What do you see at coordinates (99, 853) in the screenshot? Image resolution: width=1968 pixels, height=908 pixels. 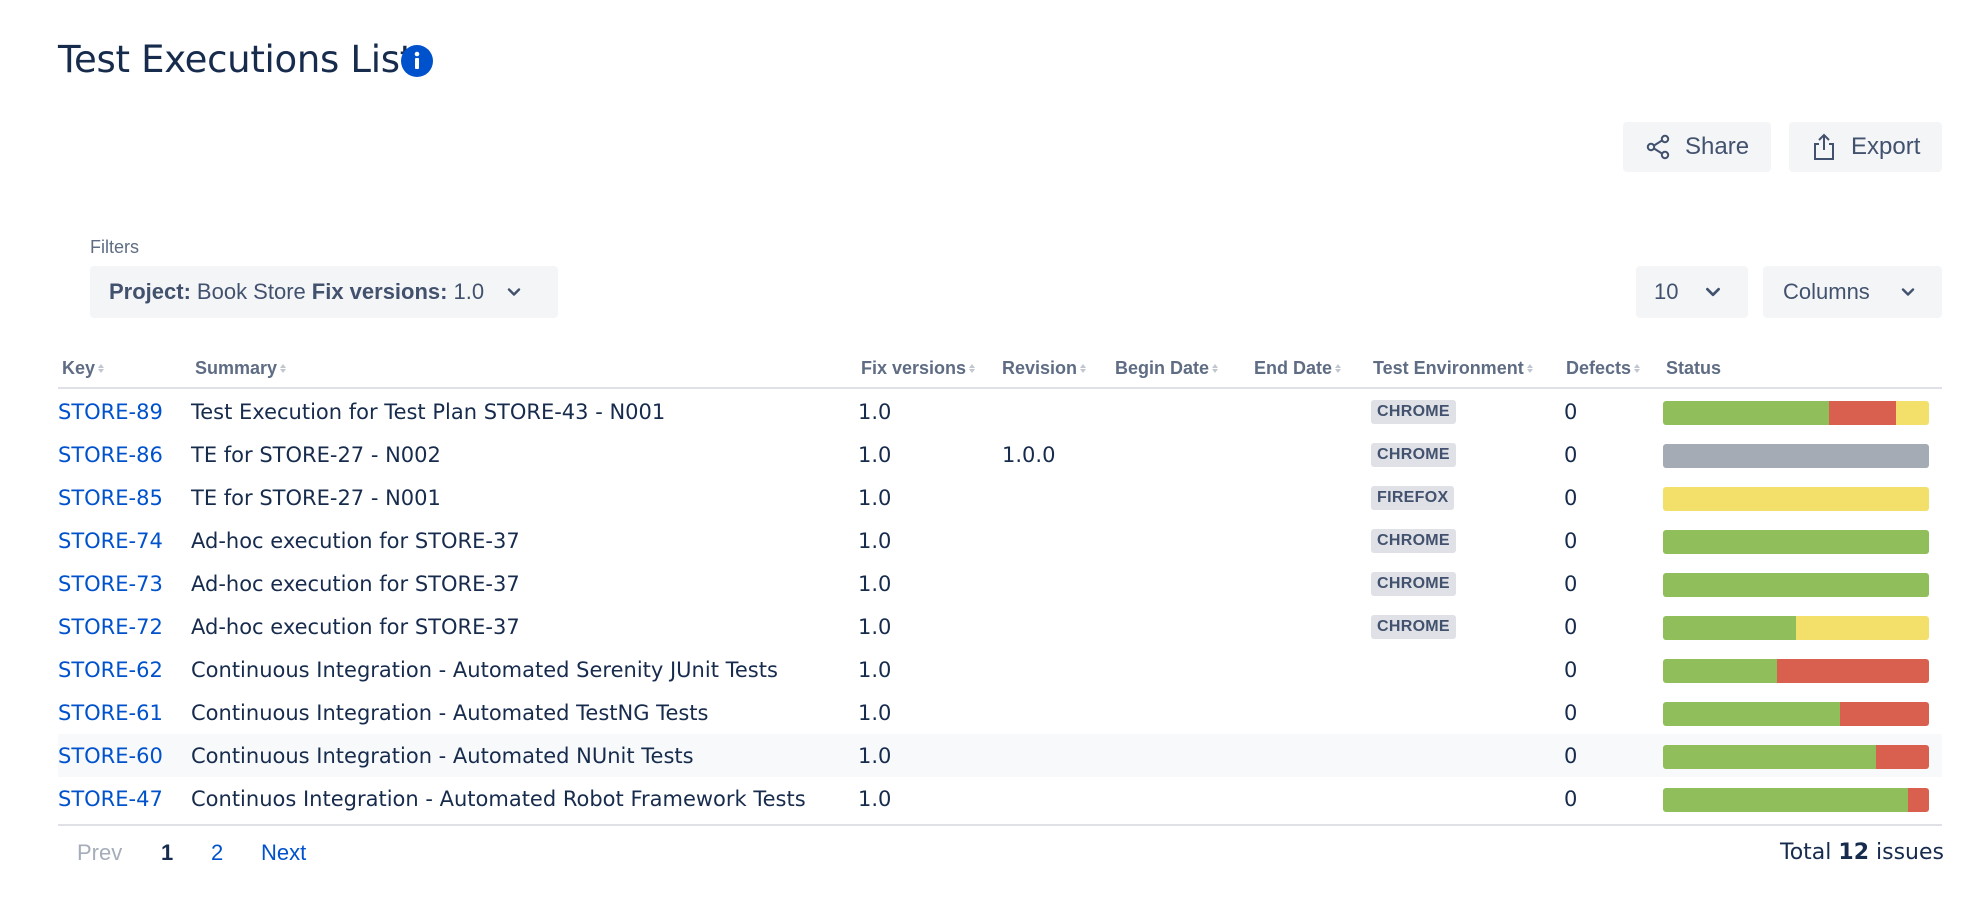 I see `prev-page-button: Prev` at bounding box center [99, 853].